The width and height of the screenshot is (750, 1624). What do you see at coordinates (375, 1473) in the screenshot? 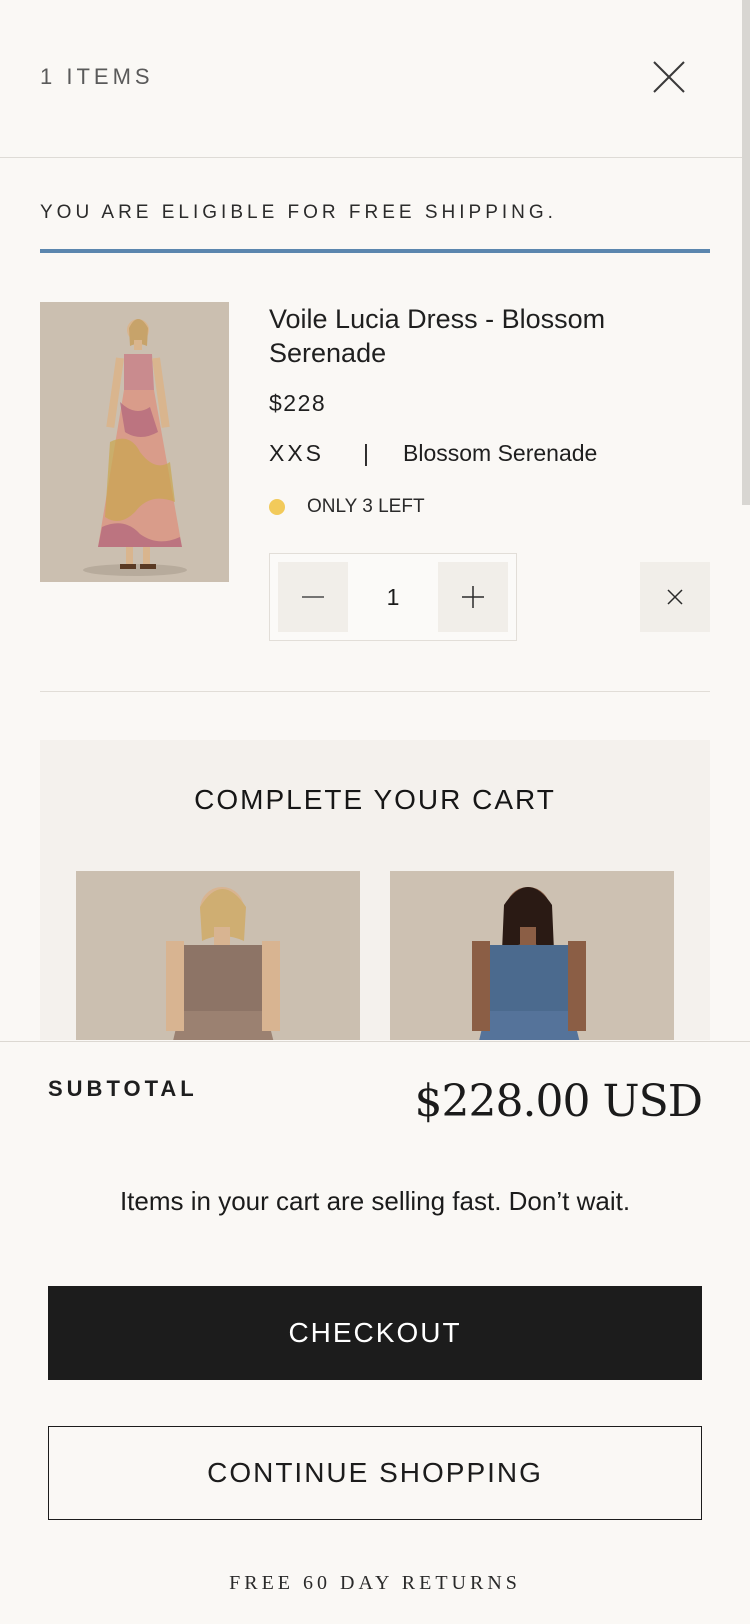
I see `continue-shopping-button: CONTINUE SHOPPING` at bounding box center [375, 1473].